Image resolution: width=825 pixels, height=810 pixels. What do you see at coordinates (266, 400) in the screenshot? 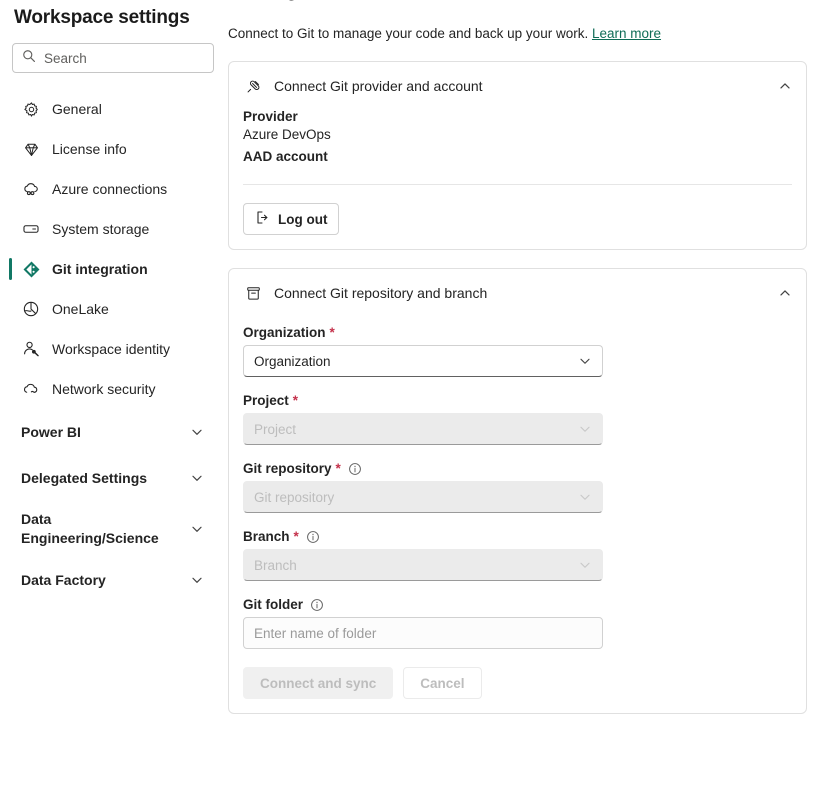
I see `project-label-text: Project` at bounding box center [266, 400].